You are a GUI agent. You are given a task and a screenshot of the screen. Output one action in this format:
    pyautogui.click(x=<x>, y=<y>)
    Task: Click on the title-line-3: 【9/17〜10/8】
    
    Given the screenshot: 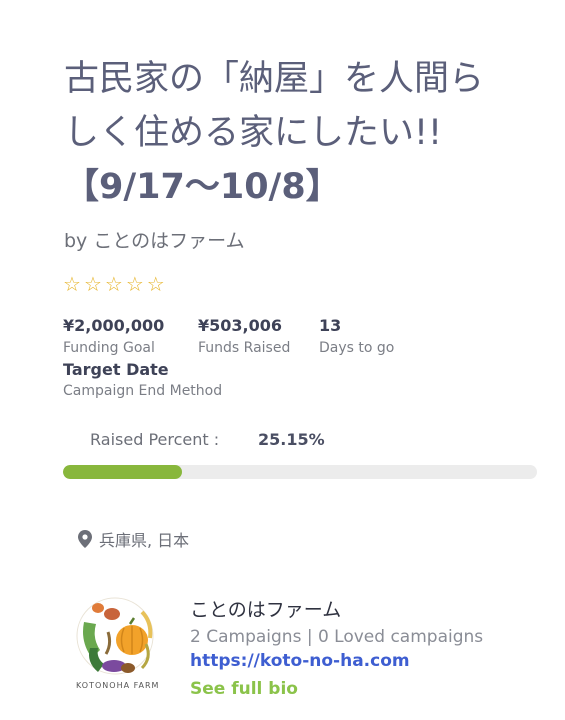 What is the action you would take?
    pyautogui.click(x=202, y=187)
    